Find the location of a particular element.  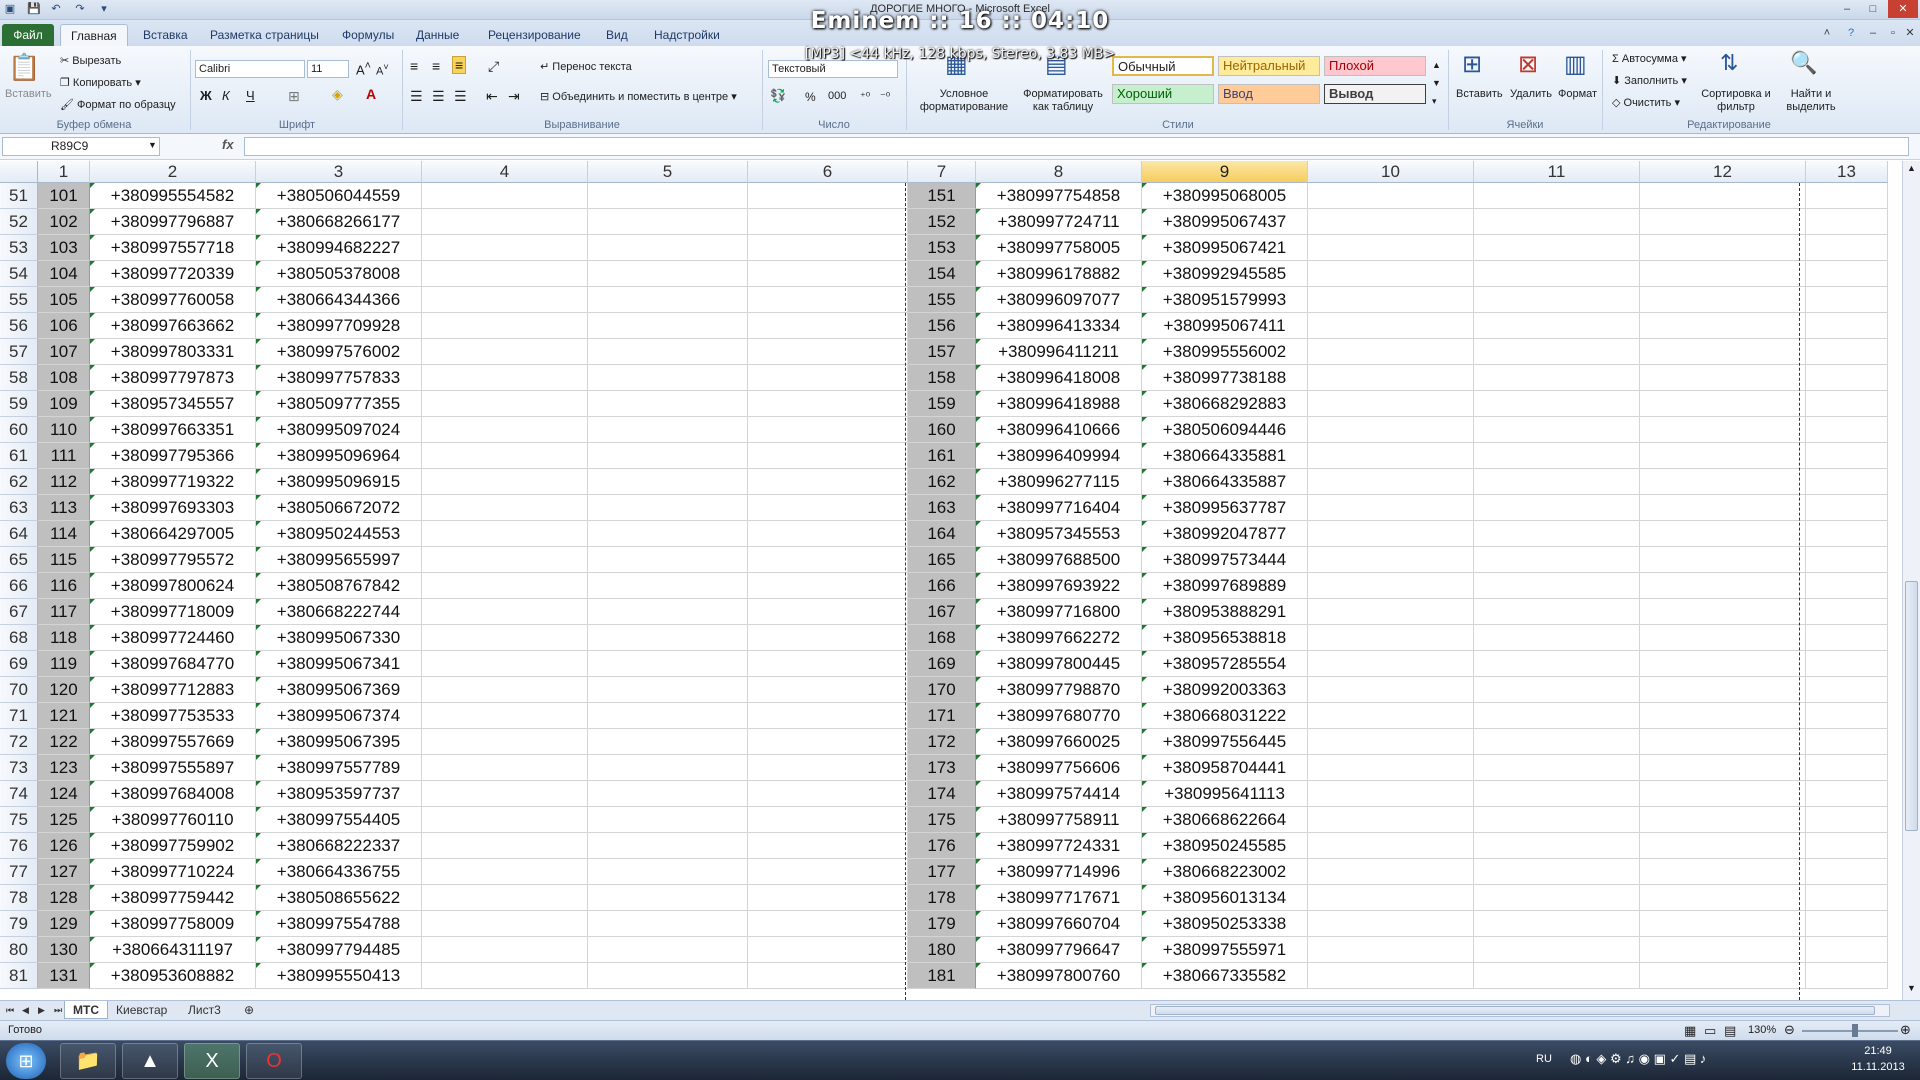

table-cell: 108 is located at coordinates (64, 378).